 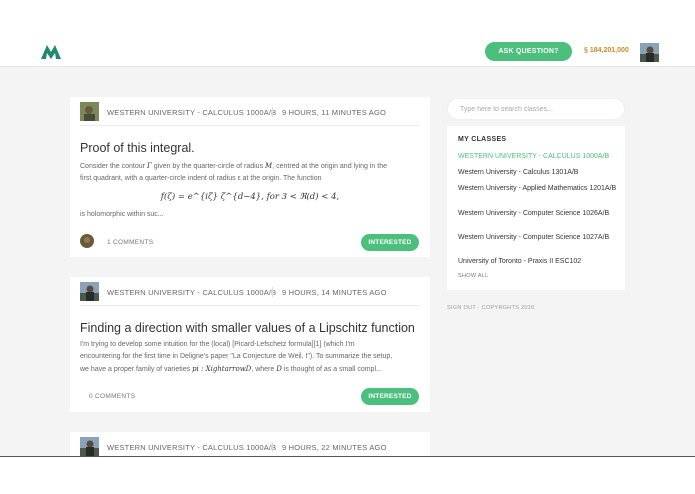 What do you see at coordinates (649, 52) in the screenshot?
I see `user-avatar` at bounding box center [649, 52].